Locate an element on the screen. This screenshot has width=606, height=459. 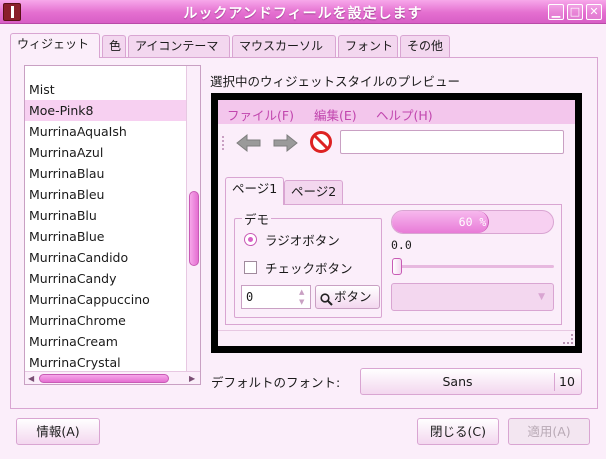
preview-statusbar is located at coordinates (396, 338).